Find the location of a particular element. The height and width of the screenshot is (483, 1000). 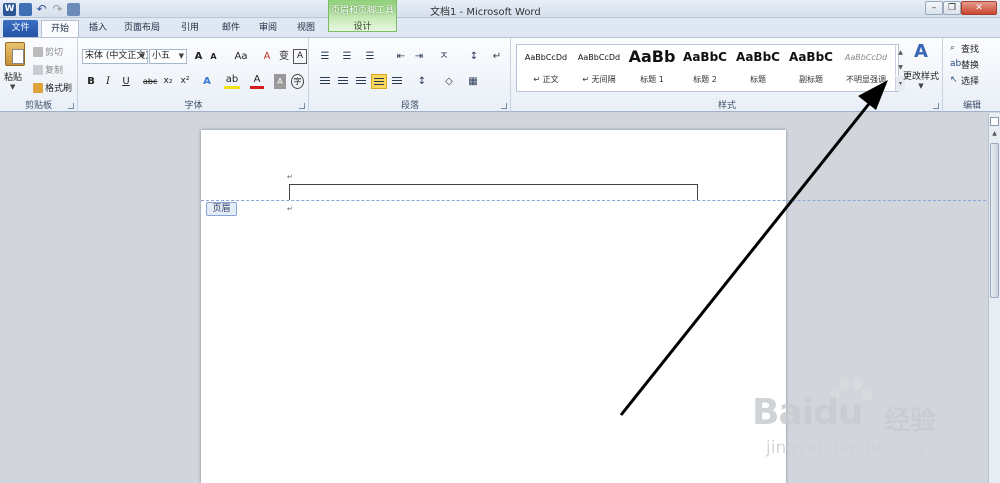

vertical-scrollbar: ▲ is located at coordinates (994, 298).